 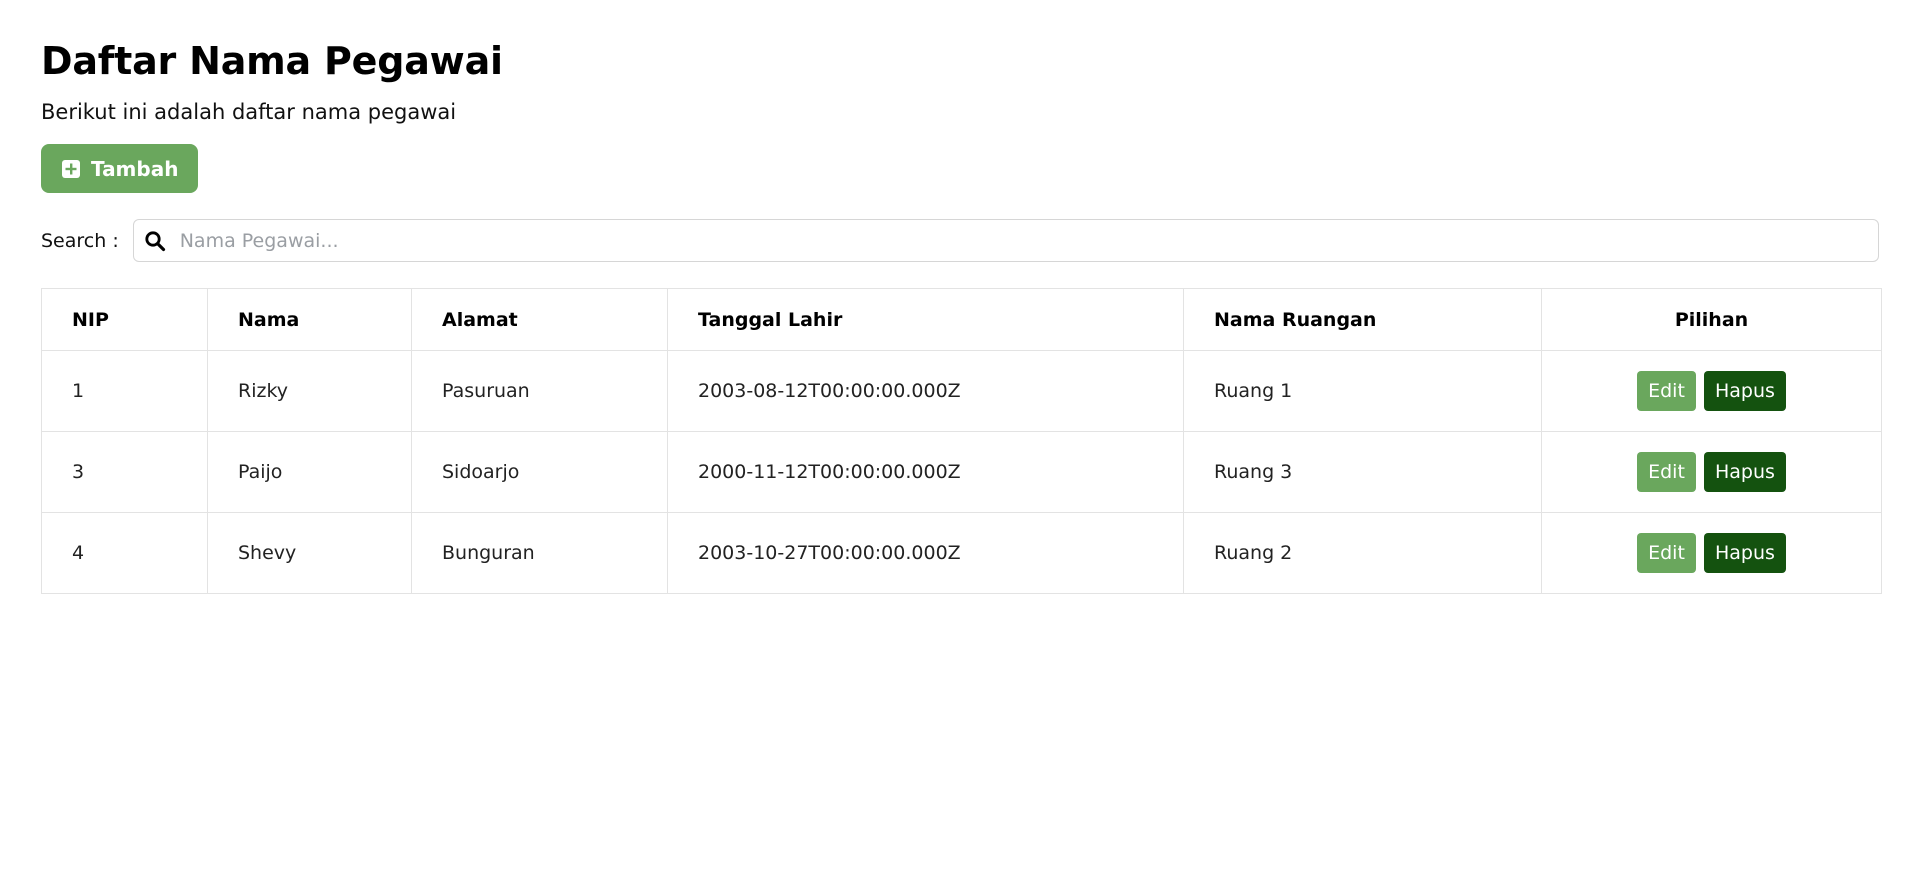 What do you see at coordinates (124, 319) in the screenshot?
I see `column-header-nip: NIP` at bounding box center [124, 319].